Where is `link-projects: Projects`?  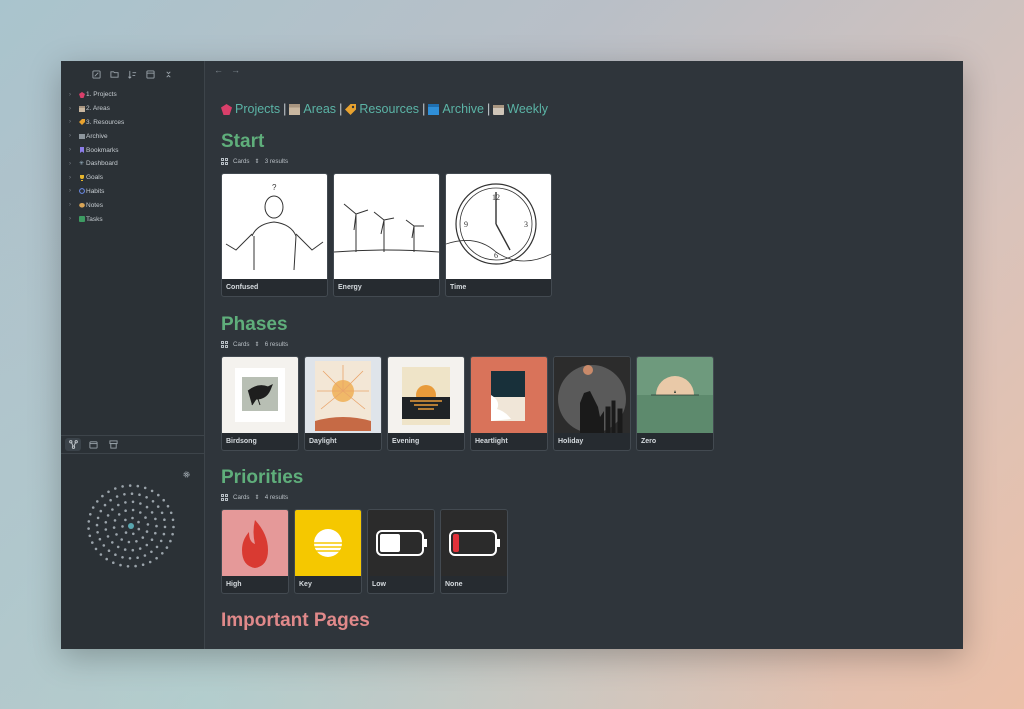 link-projects: Projects is located at coordinates (250, 109).